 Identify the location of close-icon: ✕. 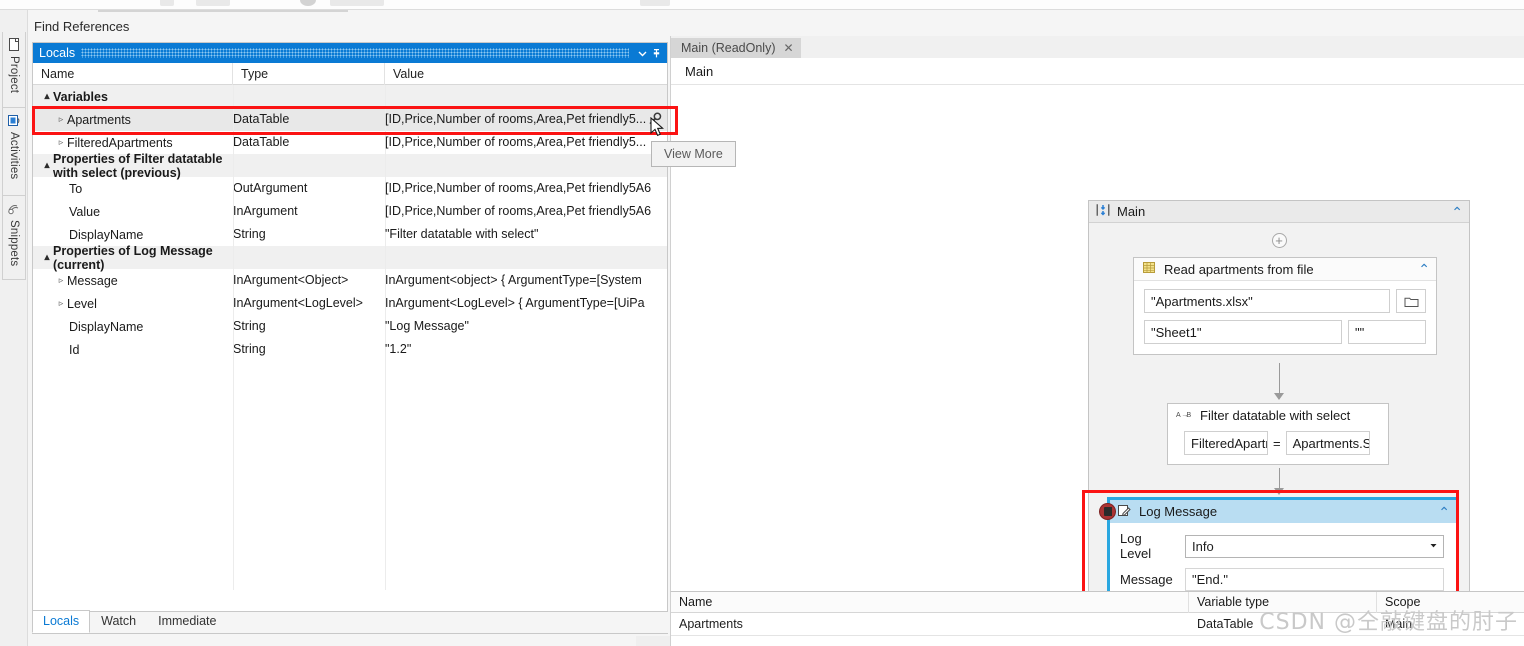
(788, 48).